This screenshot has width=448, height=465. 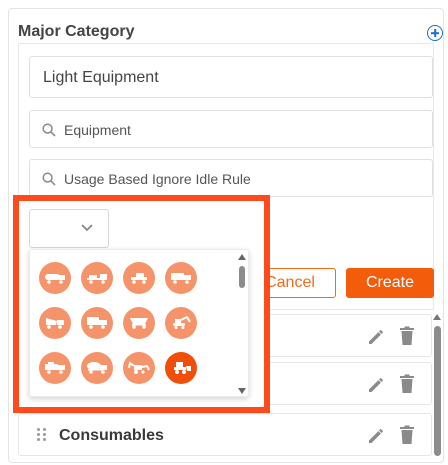 What do you see at coordinates (231, 129) in the screenshot?
I see `equipment-type-select: Equipment` at bounding box center [231, 129].